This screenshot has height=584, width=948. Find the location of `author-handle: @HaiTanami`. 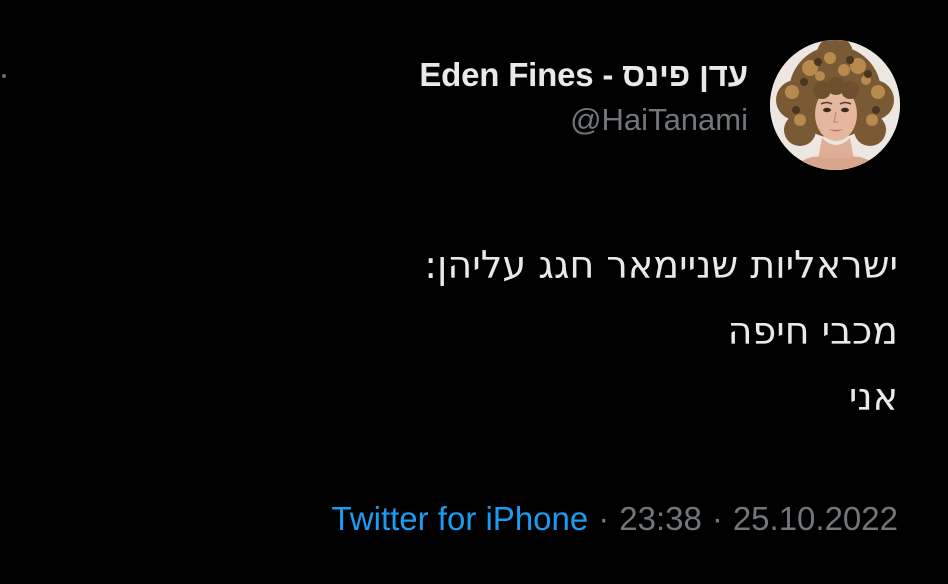

author-handle: @HaiTanami is located at coordinates (659, 120).